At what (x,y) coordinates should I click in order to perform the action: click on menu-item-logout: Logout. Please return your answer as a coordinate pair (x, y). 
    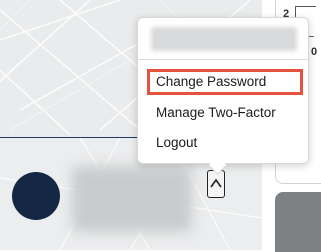
    Looking at the image, I should click on (225, 143).